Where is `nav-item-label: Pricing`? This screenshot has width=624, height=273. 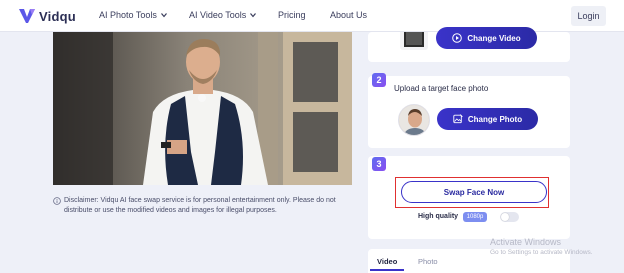
nav-item-label: Pricing is located at coordinates (292, 15).